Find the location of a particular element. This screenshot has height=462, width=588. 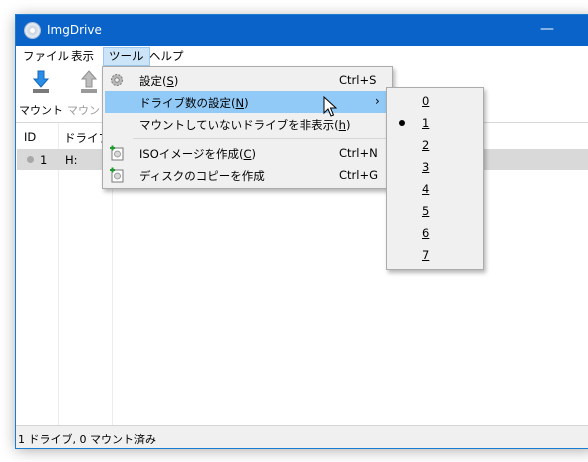

gear-icon is located at coordinates (117, 80).